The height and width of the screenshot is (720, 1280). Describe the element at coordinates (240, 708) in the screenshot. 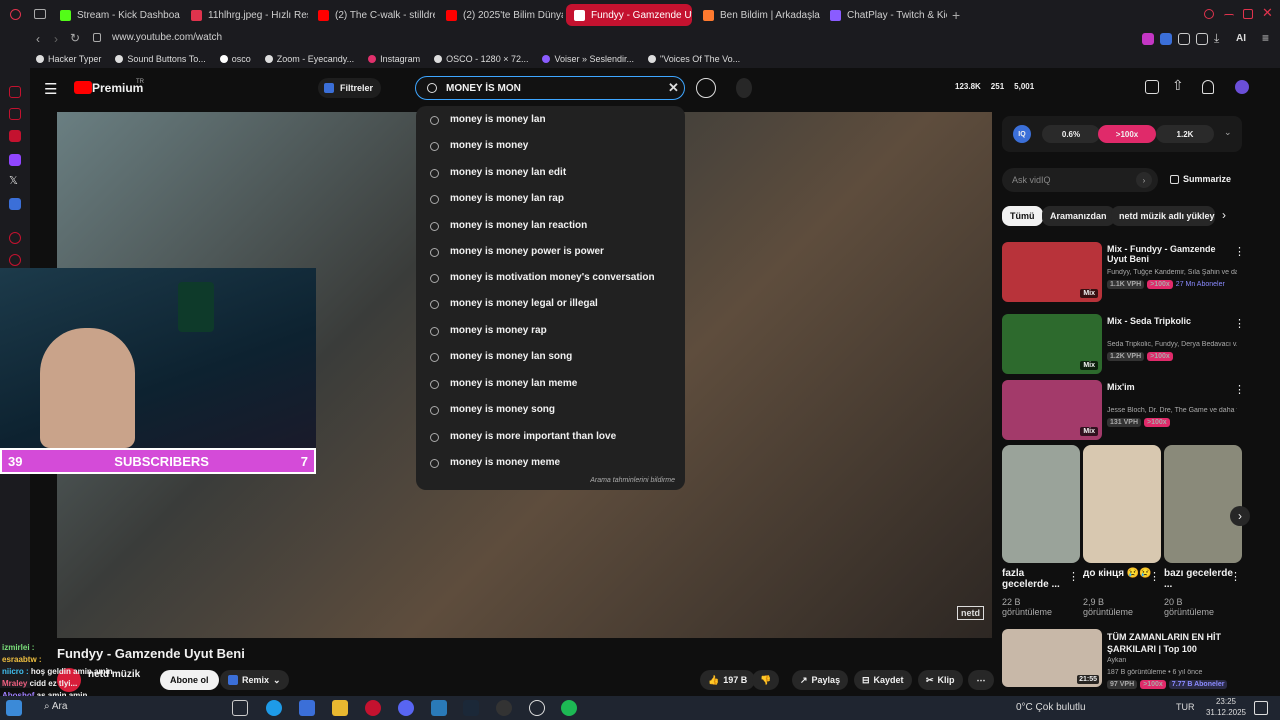

I see `task-view-icon` at that location.